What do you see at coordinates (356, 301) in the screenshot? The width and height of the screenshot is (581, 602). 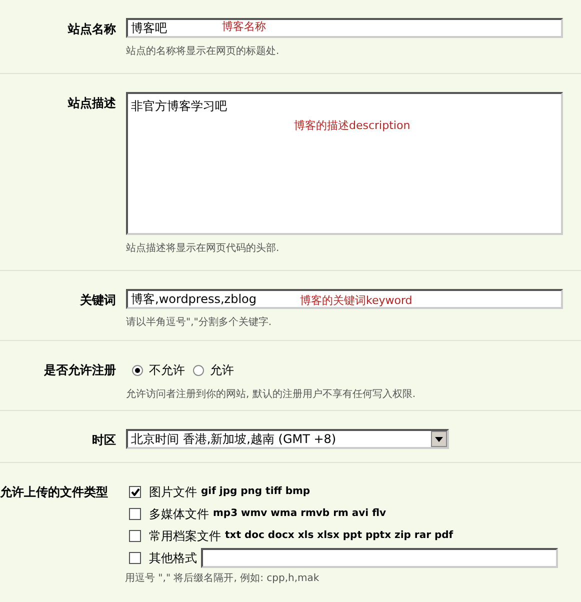 I see `annotation-text: 博客的关键词keyword` at bounding box center [356, 301].